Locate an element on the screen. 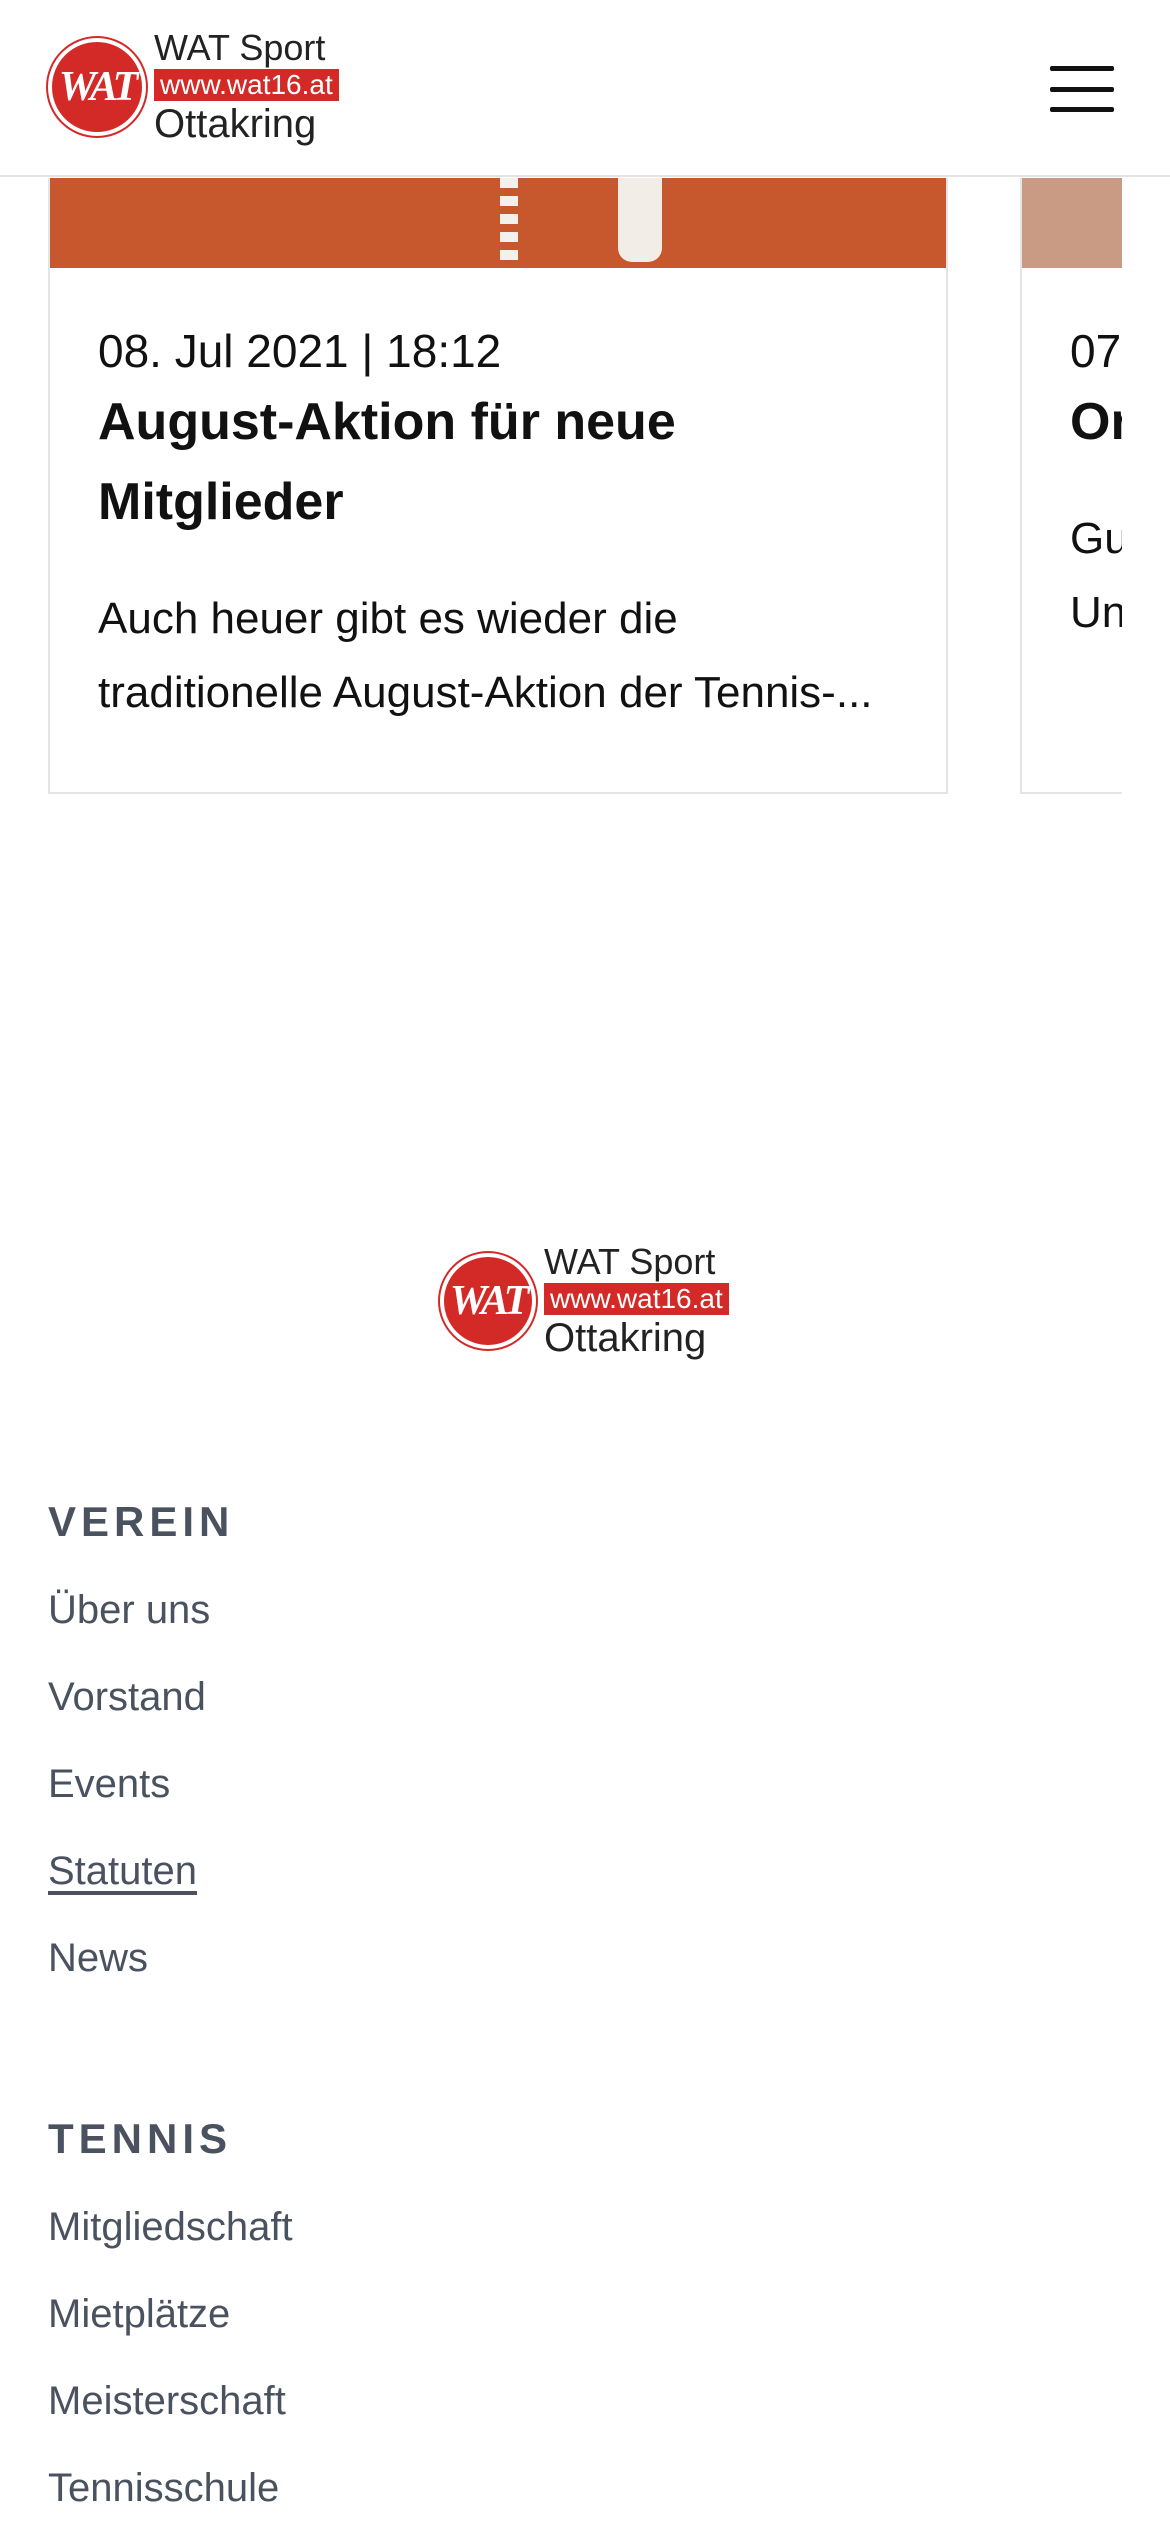 The image size is (1170, 2532). hamburger-icon is located at coordinates (1082, 89).